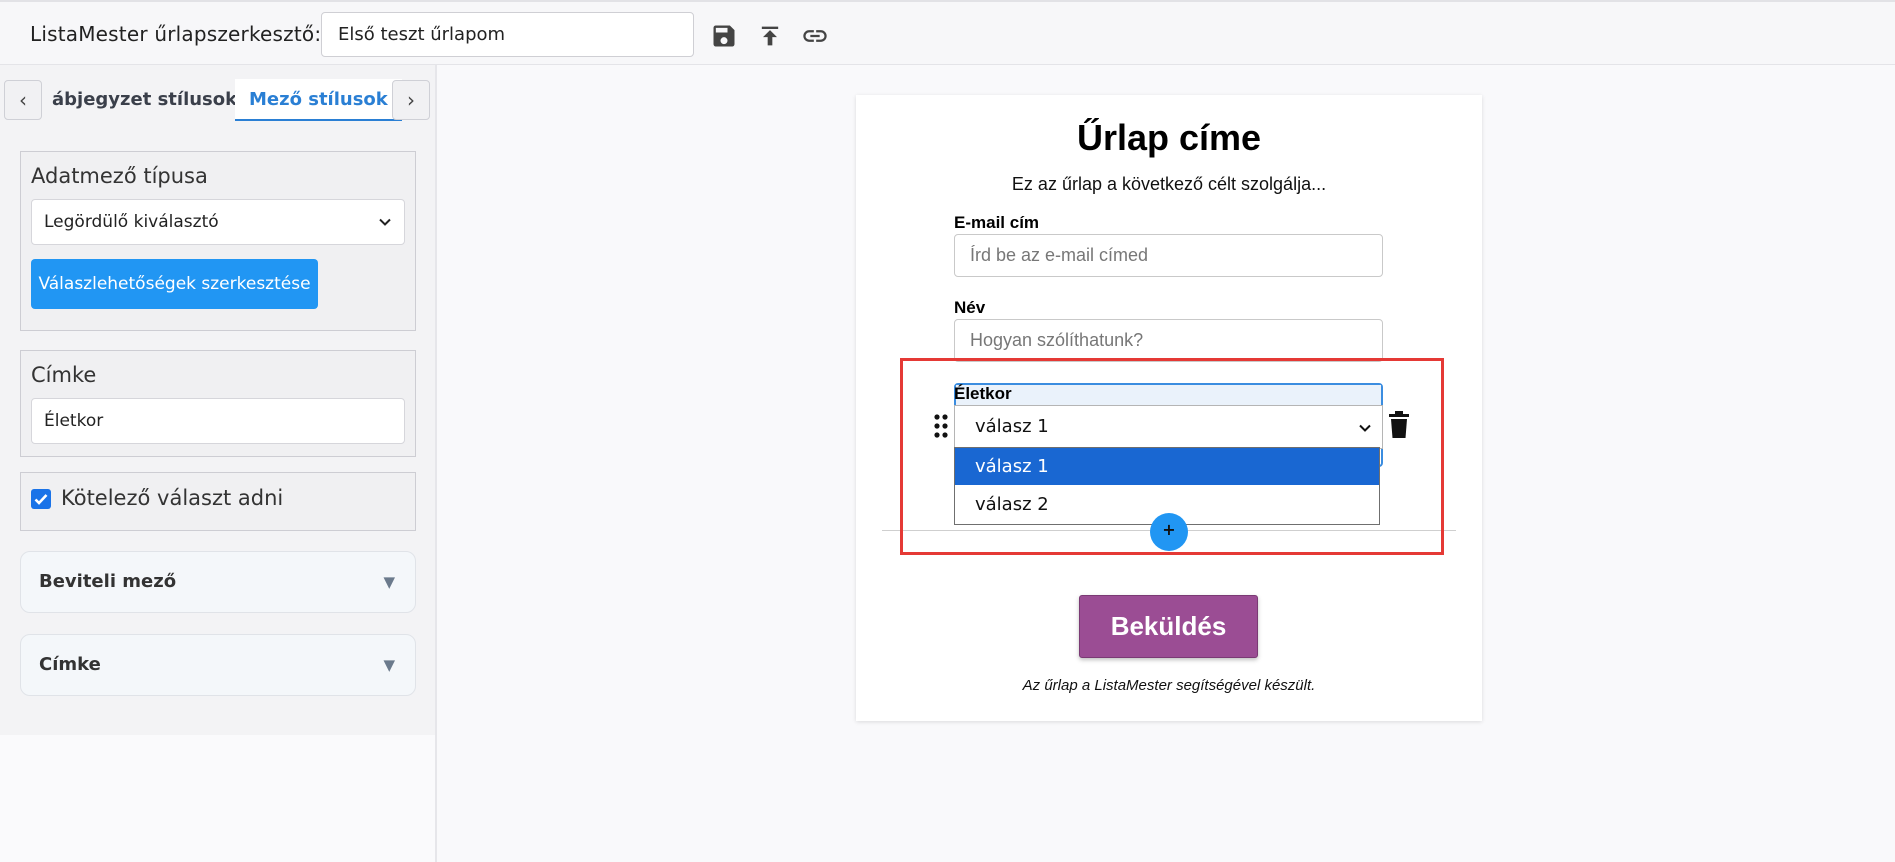 The height and width of the screenshot is (862, 1895). Describe the element at coordinates (176, 34) in the screenshot. I see `app-title: ListaMester űrlapszerkesztő:` at that location.